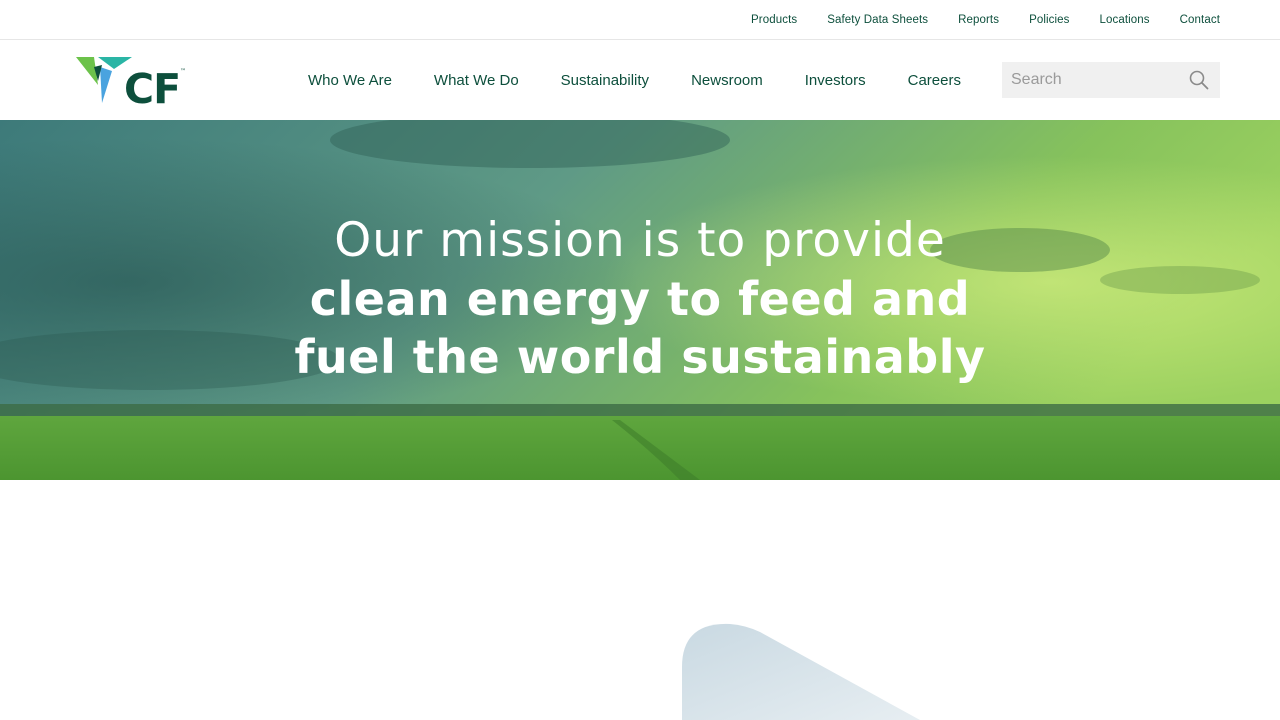  I want to click on hero-line-3: fuel the world sustainably, so click(640, 357).